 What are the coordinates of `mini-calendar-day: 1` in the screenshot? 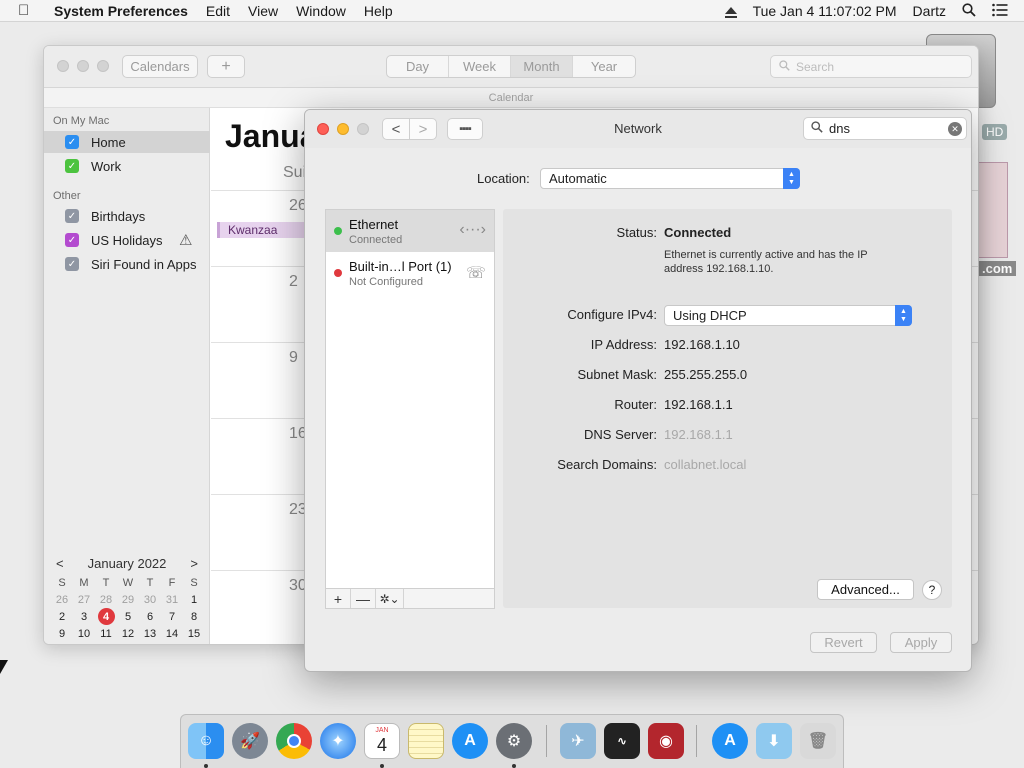 It's located at (194, 599).